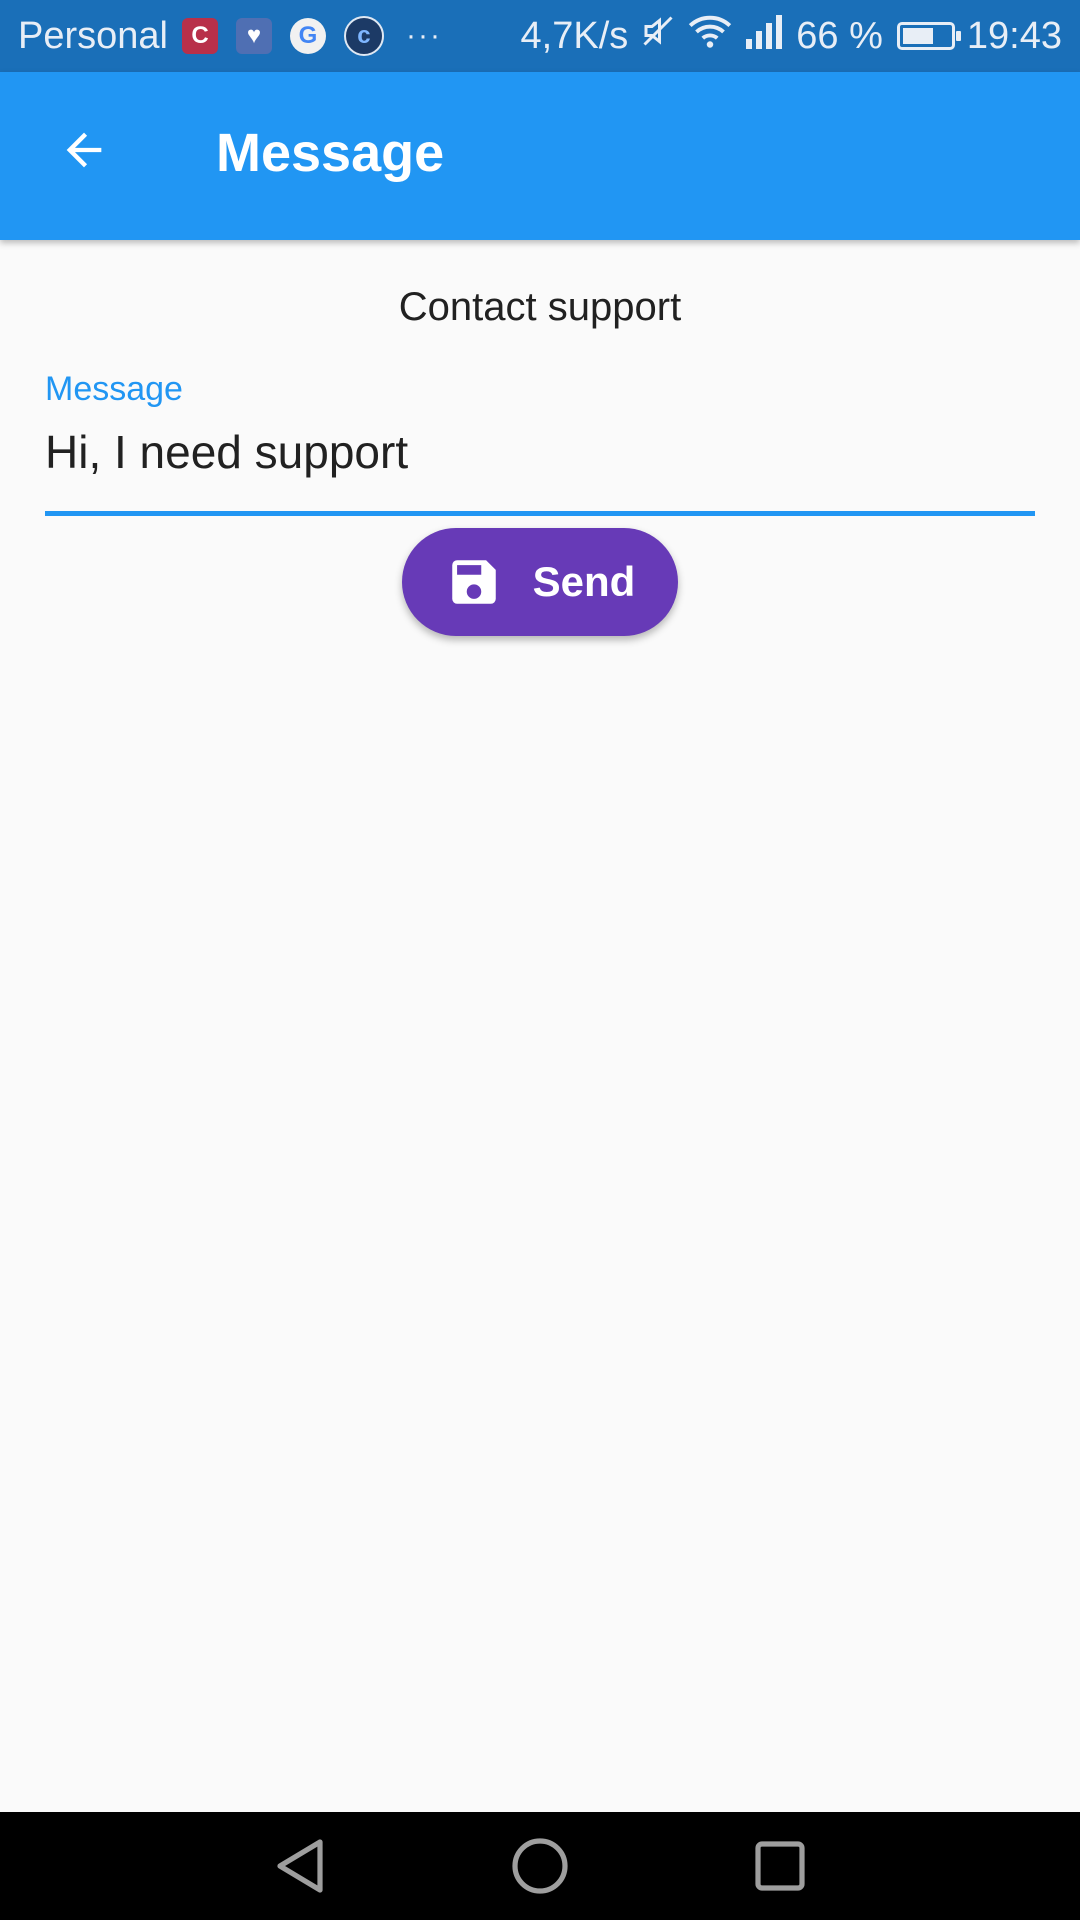  I want to click on back-triangle-icon, so click(300, 1866).